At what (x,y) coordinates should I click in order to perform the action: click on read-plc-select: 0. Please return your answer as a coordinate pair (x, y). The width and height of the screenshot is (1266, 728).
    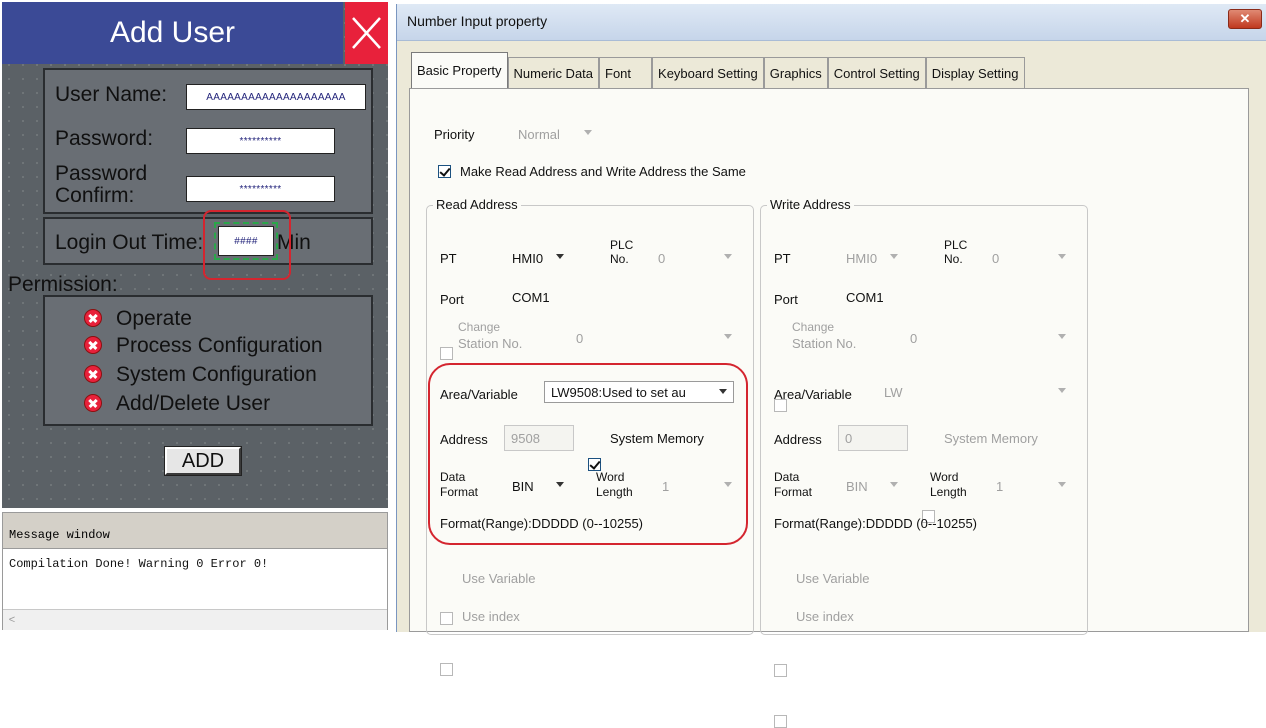
    Looking at the image, I should click on (695, 258).